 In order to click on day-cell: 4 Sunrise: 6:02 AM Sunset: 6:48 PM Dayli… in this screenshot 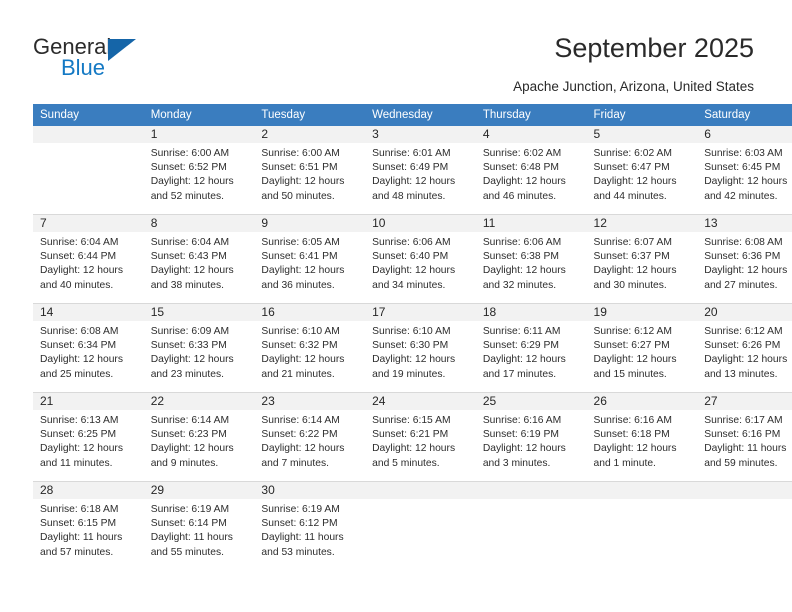, I will do `click(531, 170)`.